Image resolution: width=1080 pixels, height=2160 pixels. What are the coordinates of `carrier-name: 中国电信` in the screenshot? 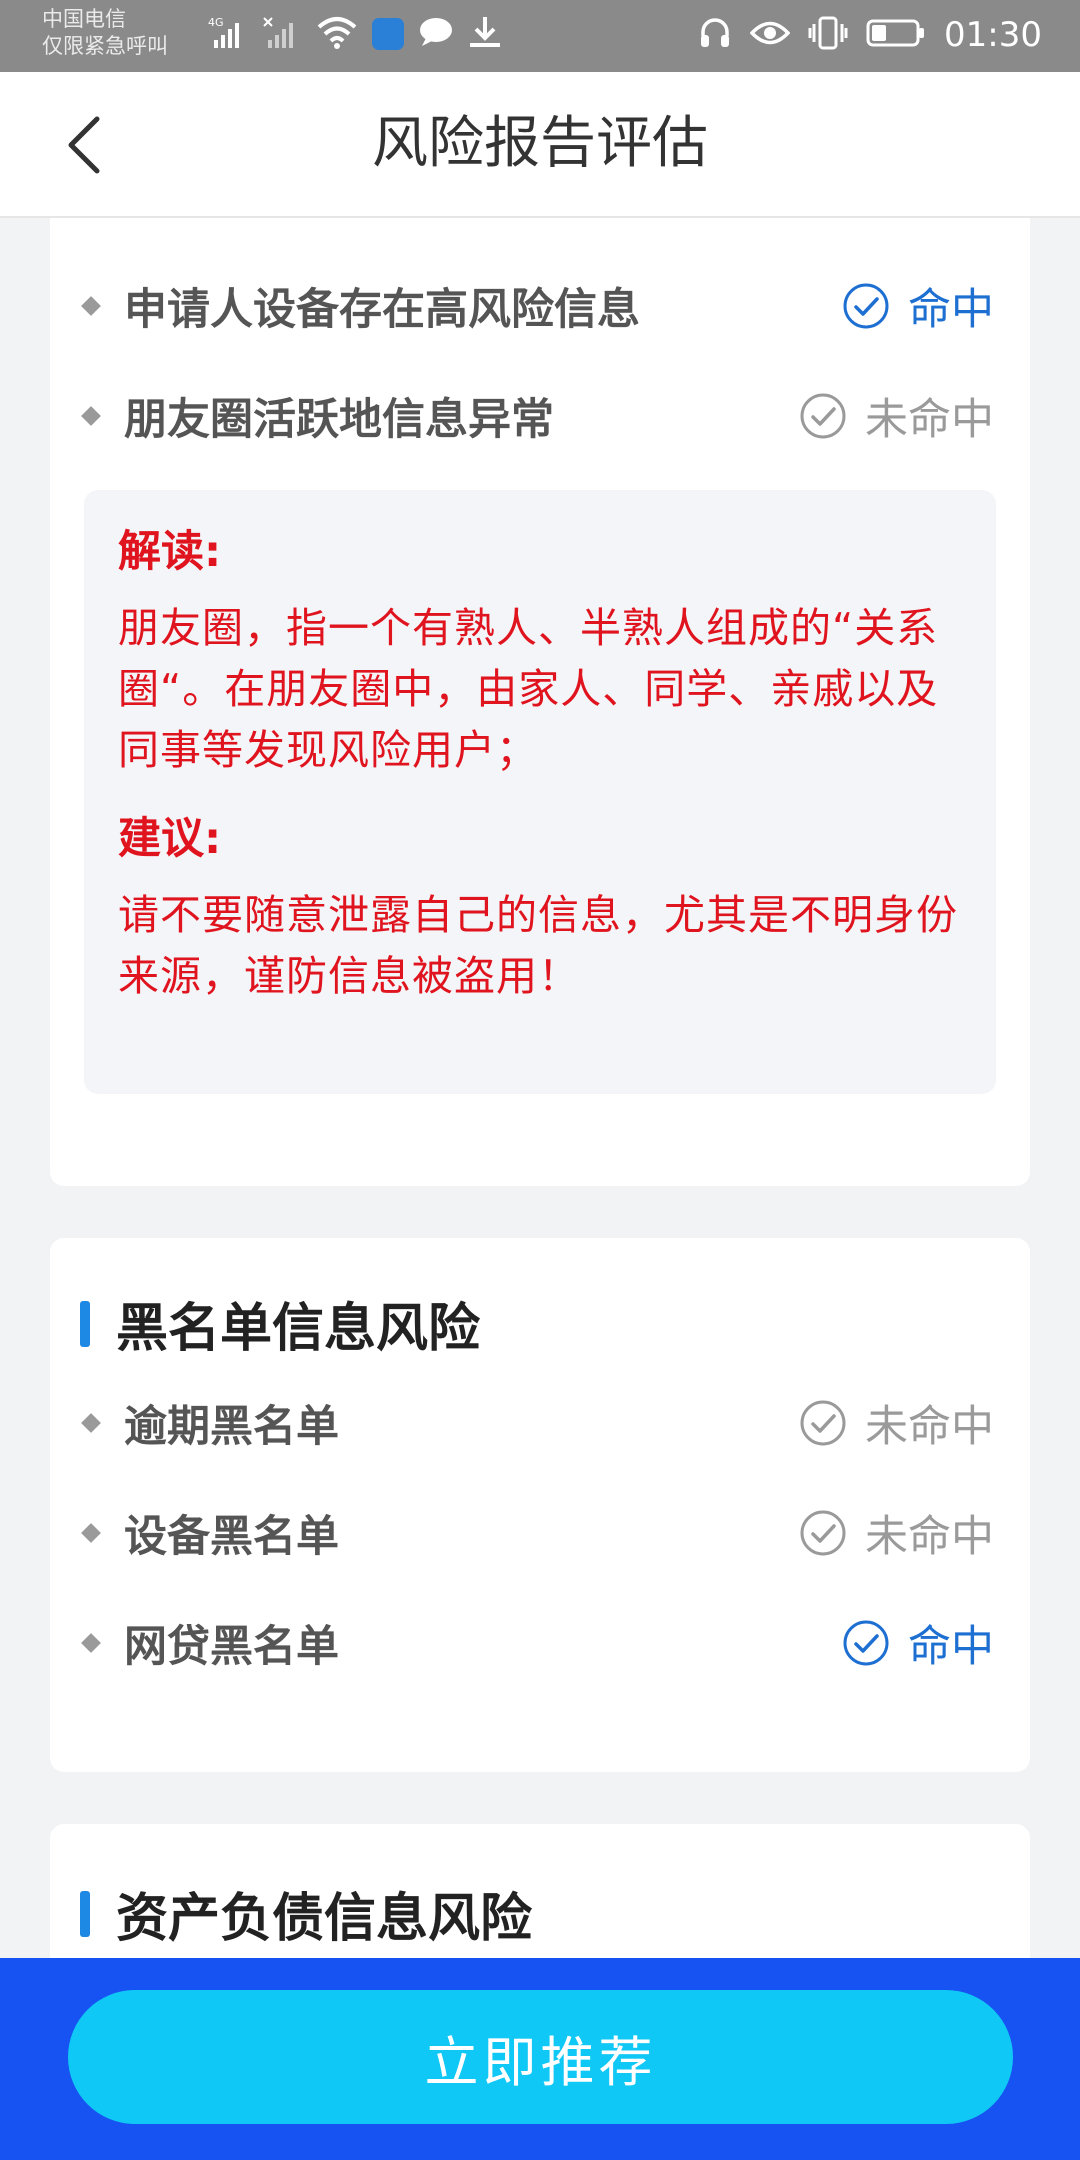 It's located at (84, 19).